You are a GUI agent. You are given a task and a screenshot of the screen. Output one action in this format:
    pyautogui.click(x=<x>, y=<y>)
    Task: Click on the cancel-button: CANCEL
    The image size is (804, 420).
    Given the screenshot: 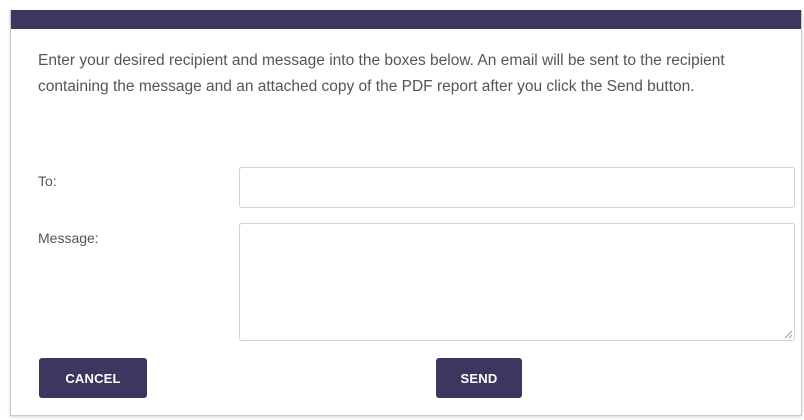 What is the action you would take?
    pyautogui.click(x=93, y=378)
    